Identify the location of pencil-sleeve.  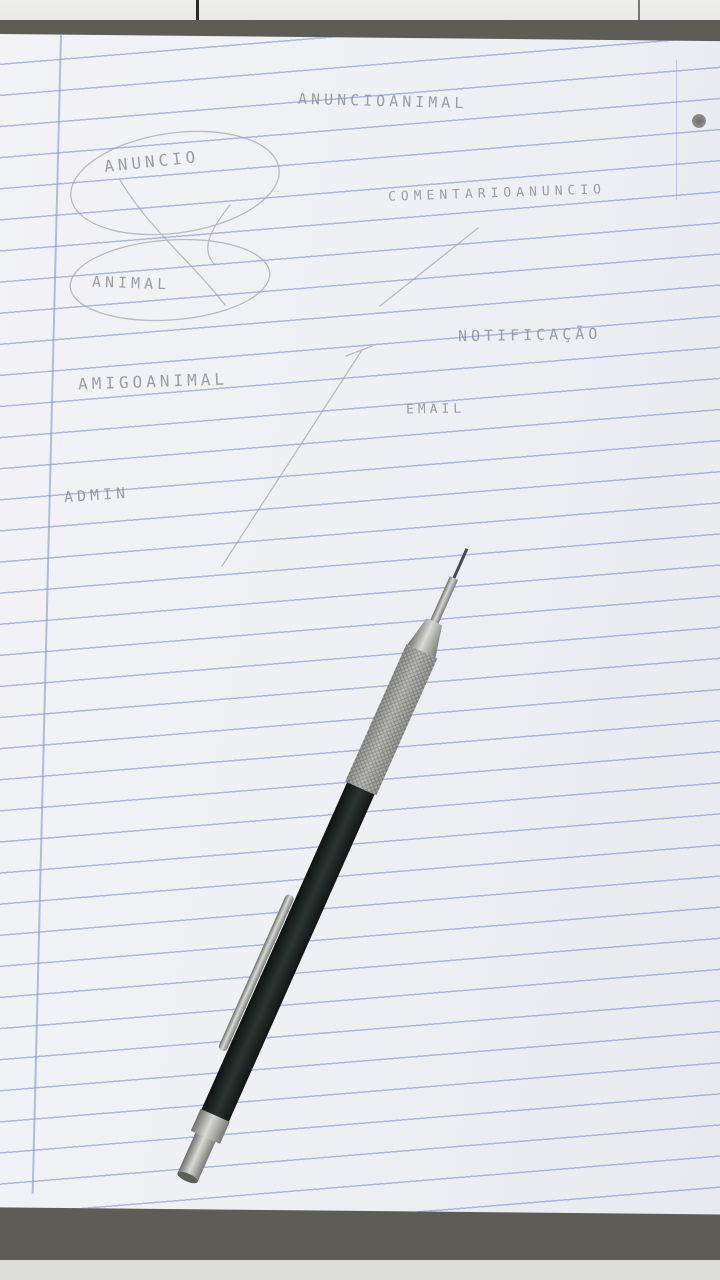
(444, 600).